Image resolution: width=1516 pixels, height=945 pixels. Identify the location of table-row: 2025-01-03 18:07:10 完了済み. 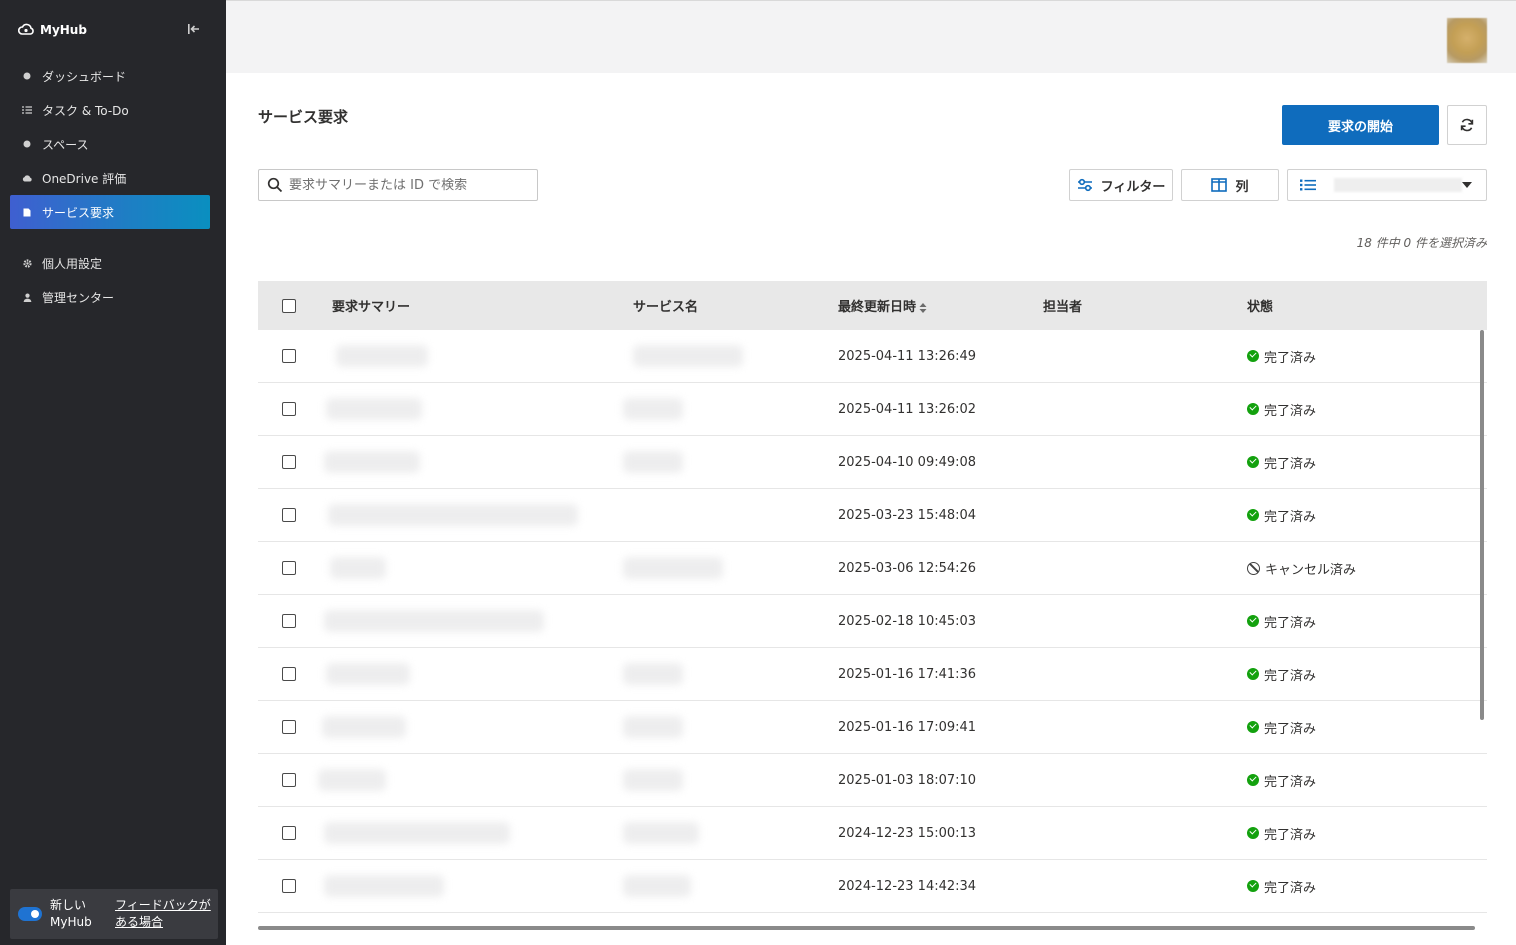
(872, 780).